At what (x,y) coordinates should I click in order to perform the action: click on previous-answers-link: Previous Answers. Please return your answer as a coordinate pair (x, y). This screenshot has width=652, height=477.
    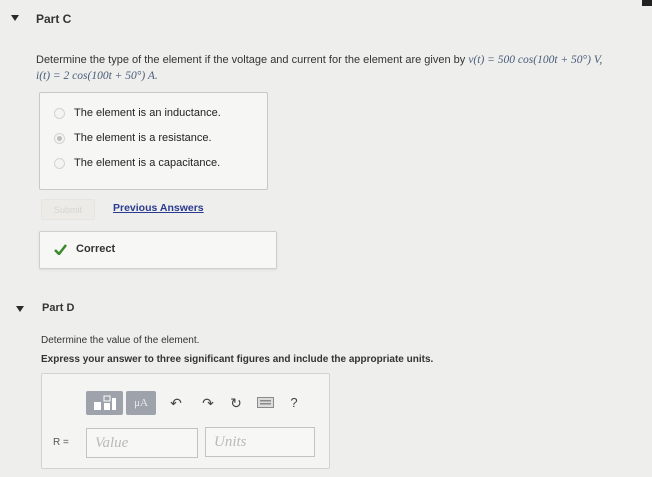
    Looking at the image, I should click on (158, 208).